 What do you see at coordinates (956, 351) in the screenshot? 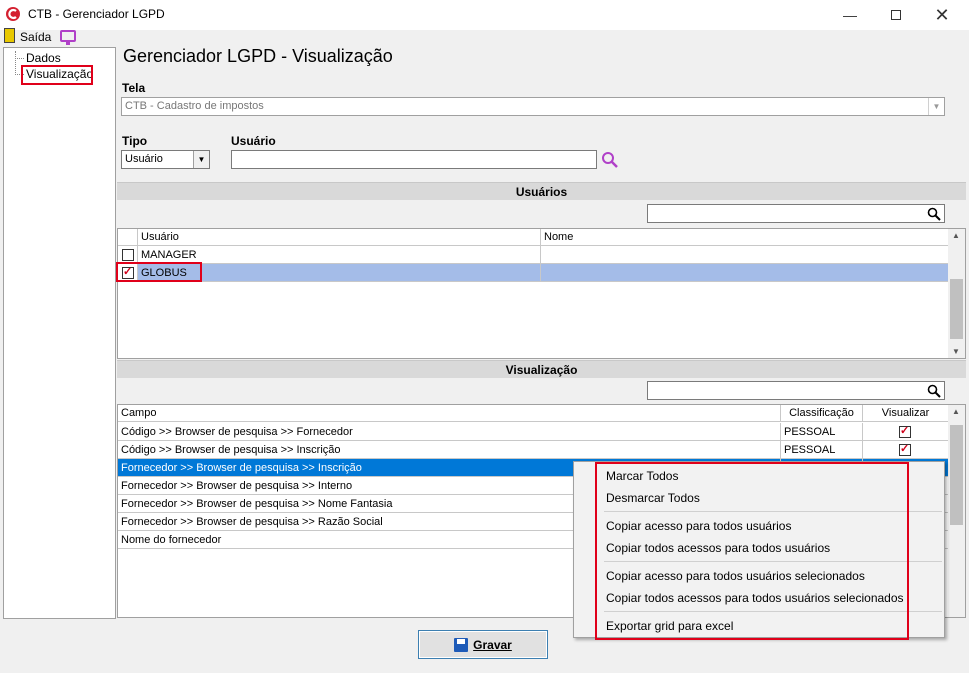
I see `scroll-down-icon: ▼` at bounding box center [956, 351].